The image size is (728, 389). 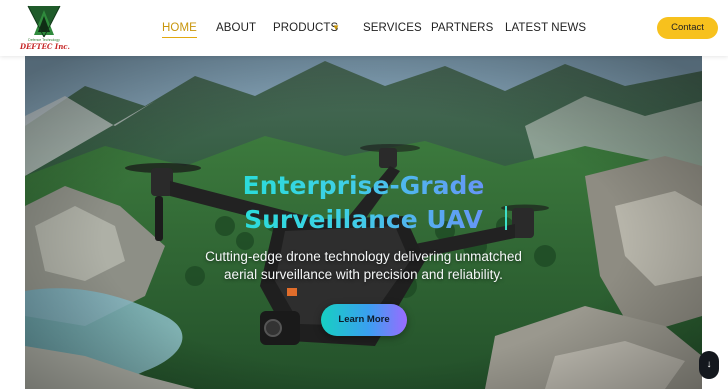 What do you see at coordinates (44, 21) in the screenshot?
I see `logo-emblem-icon` at bounding box center [44, 21].